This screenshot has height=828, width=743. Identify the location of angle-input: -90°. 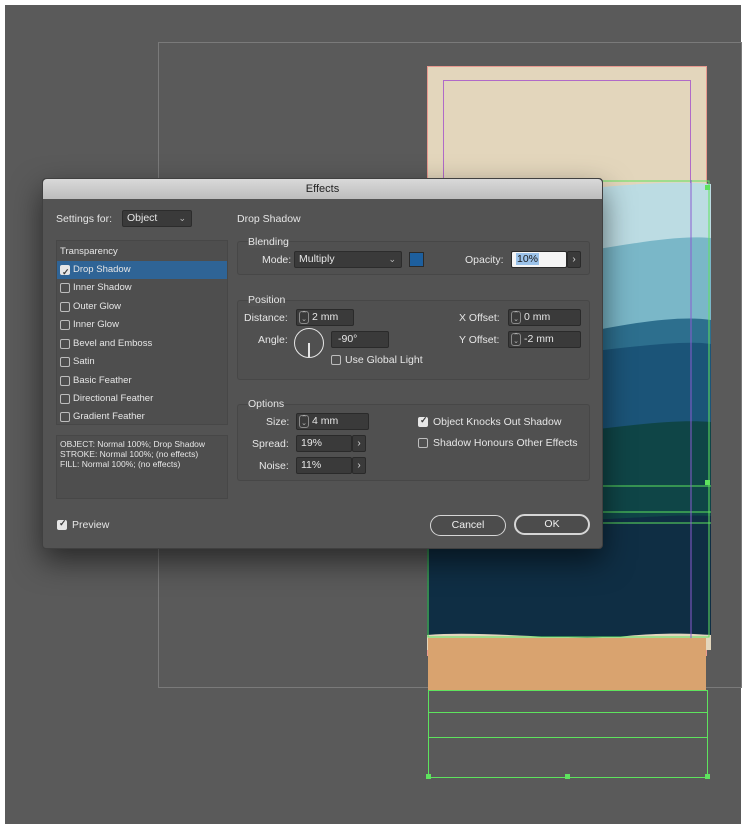
(360, 339).